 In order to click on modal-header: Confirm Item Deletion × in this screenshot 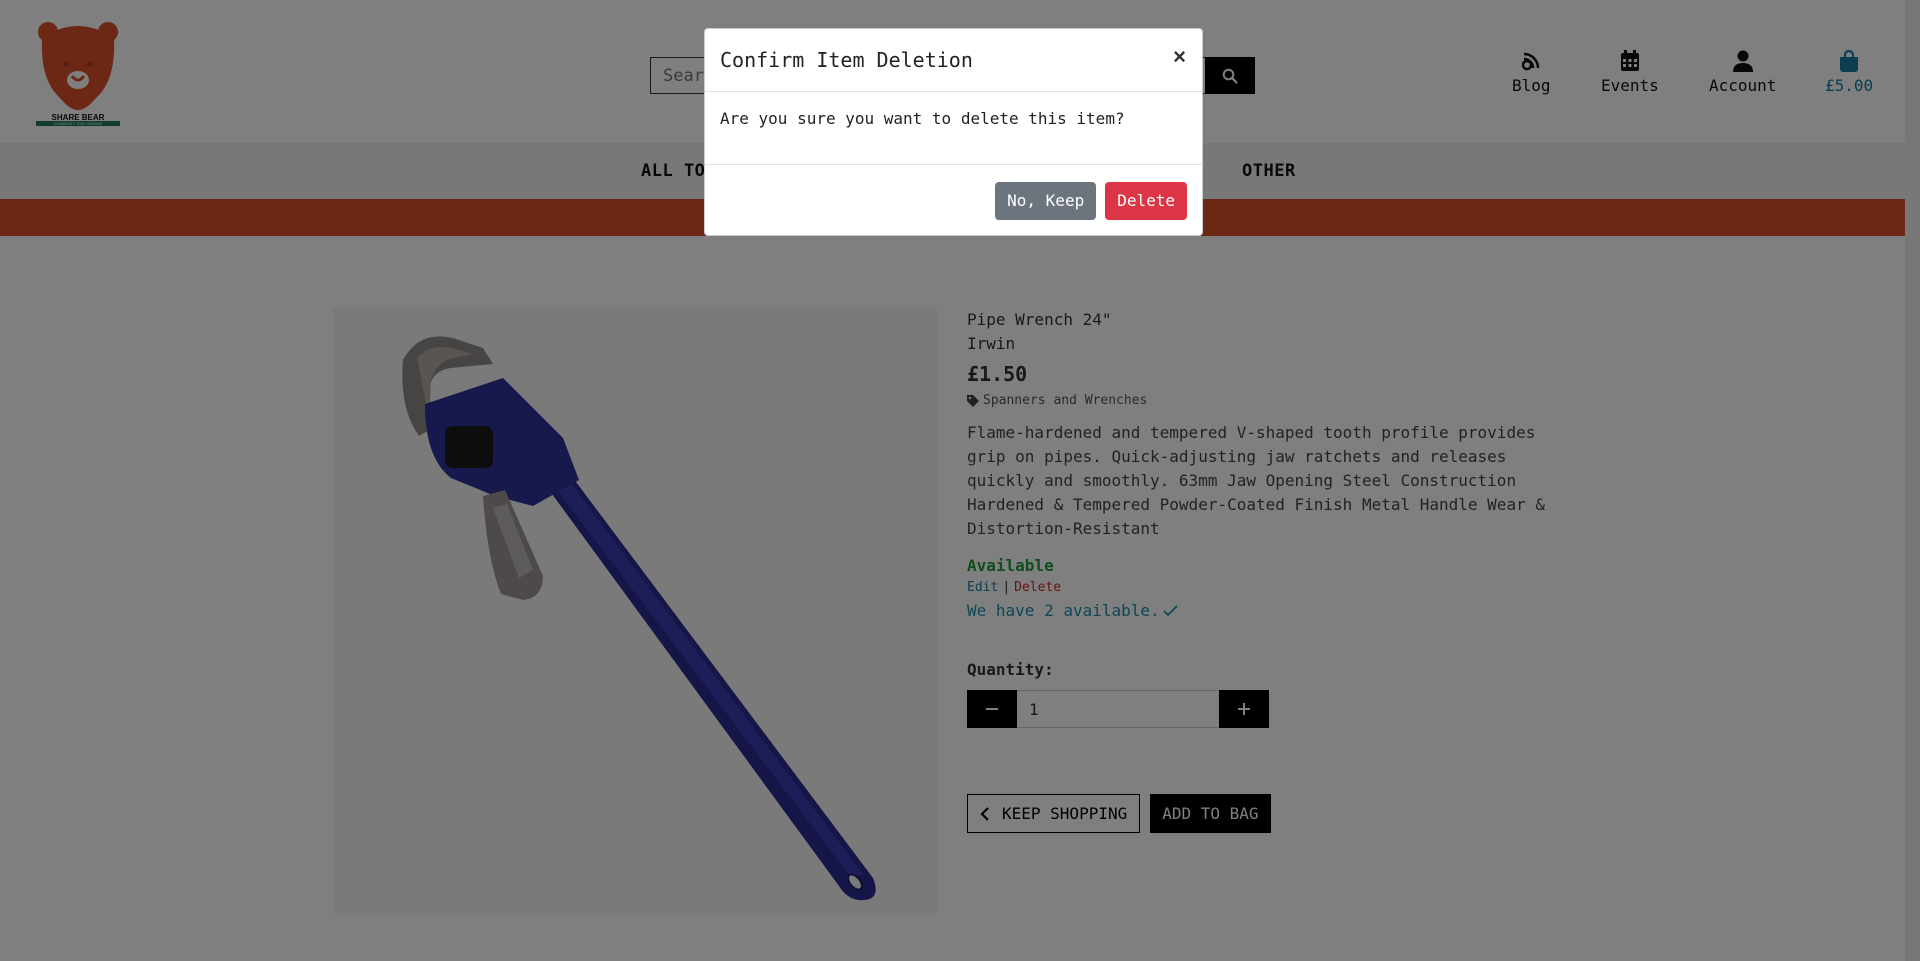, I will do `click(953, 60)`.